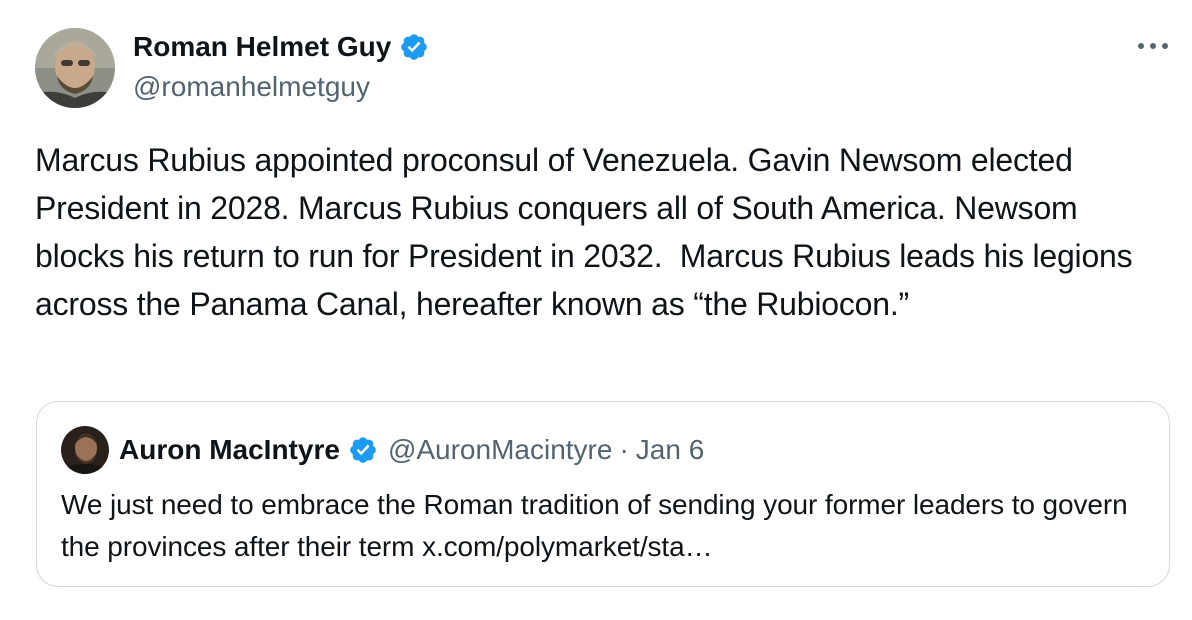  I want to click on quoted-author-handle: @AuronMacintyre, so click(500, 450).